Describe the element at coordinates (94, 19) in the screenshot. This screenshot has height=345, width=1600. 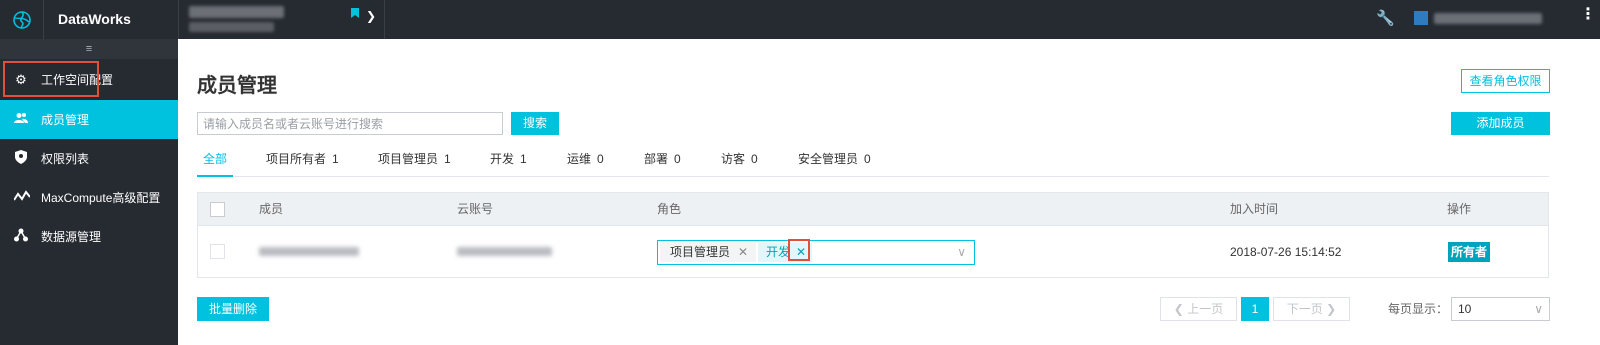
I see `app-title: DataWorks` at that location.